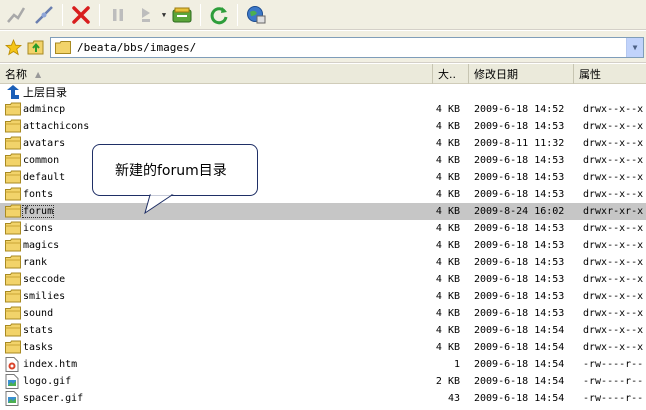 The height and width of the screenshot is (410, 646). Describe the element at coordinates (44, 177) in the screenshot. I see `file-name: default` at that location.